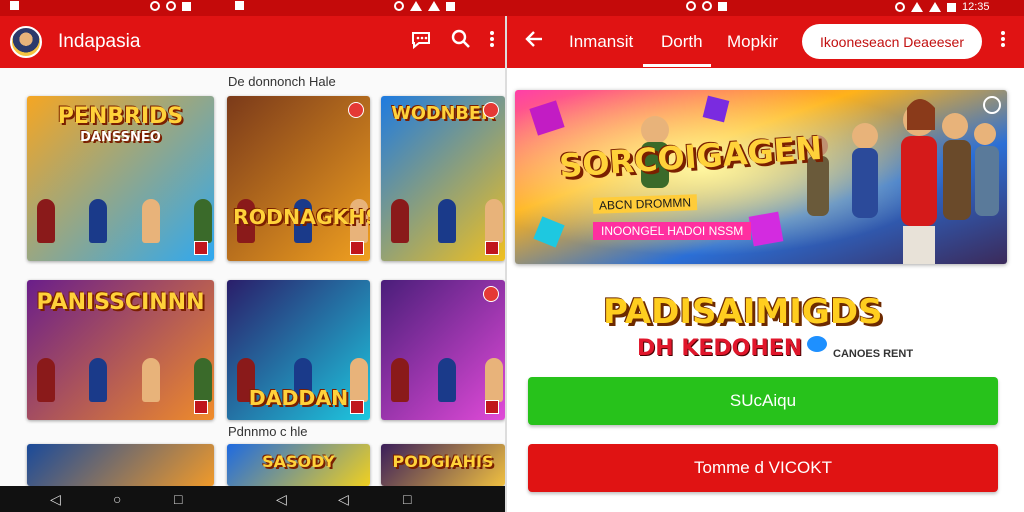  What do you see at coordinates (443, 461) in the screenshot?
I see `tile-title: PODGIAHIS` at bounding box center [443, 461].